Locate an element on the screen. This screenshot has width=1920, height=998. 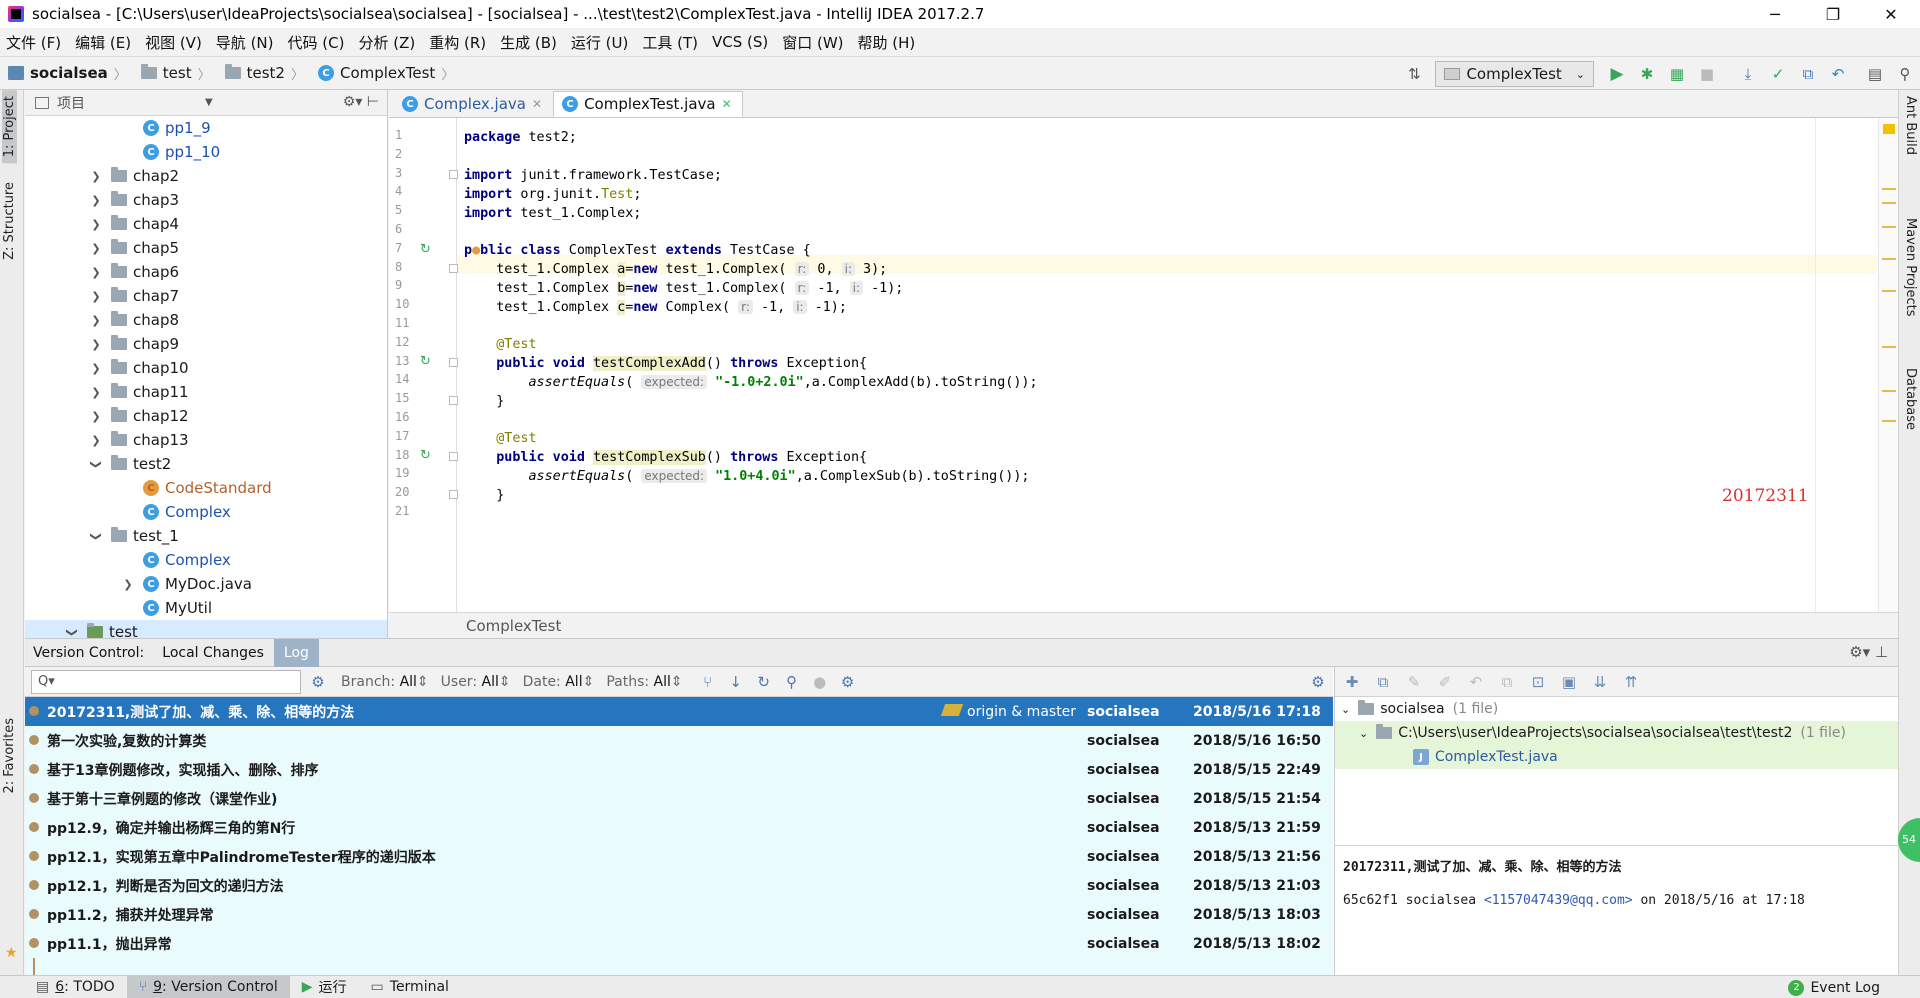
tree-item: ❯ chap5 is located at coordinates (206, 248).